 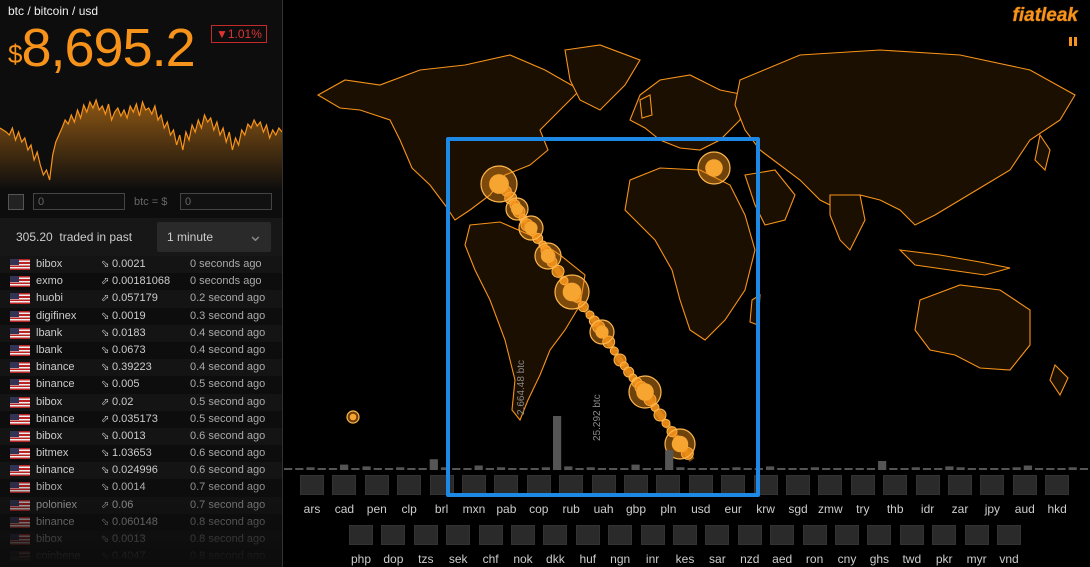 I want to click on currency-sar: sar, so click(x=717, y=545).